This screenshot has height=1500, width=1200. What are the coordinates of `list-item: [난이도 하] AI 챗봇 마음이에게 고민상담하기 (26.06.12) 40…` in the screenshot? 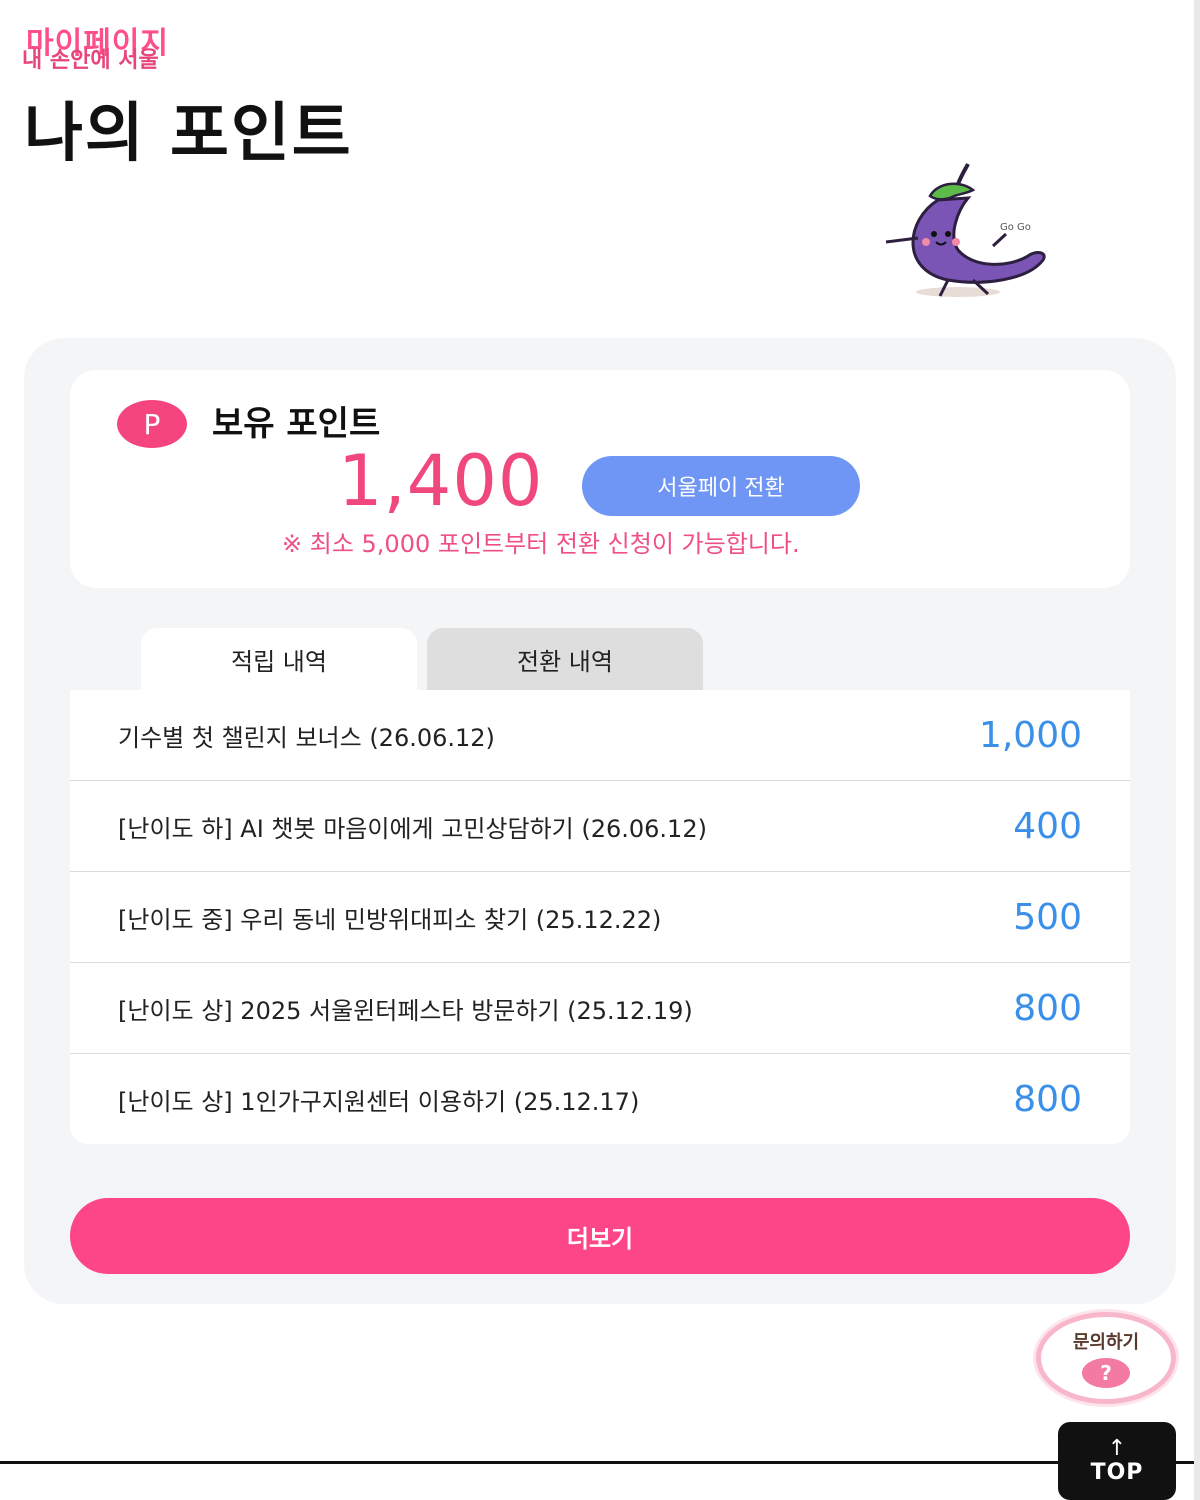 It's located at (600, 826).